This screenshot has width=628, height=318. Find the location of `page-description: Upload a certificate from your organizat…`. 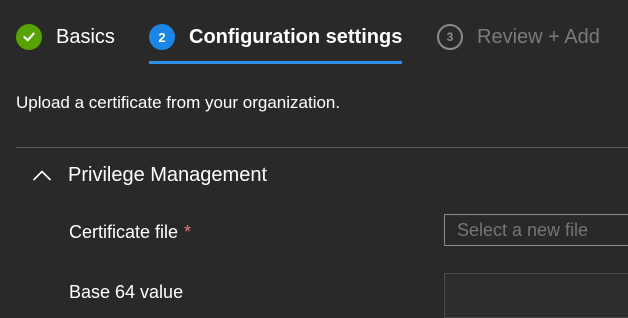

page-description: Upload a certificate from your organizat… is located at coordinates (178, 102).